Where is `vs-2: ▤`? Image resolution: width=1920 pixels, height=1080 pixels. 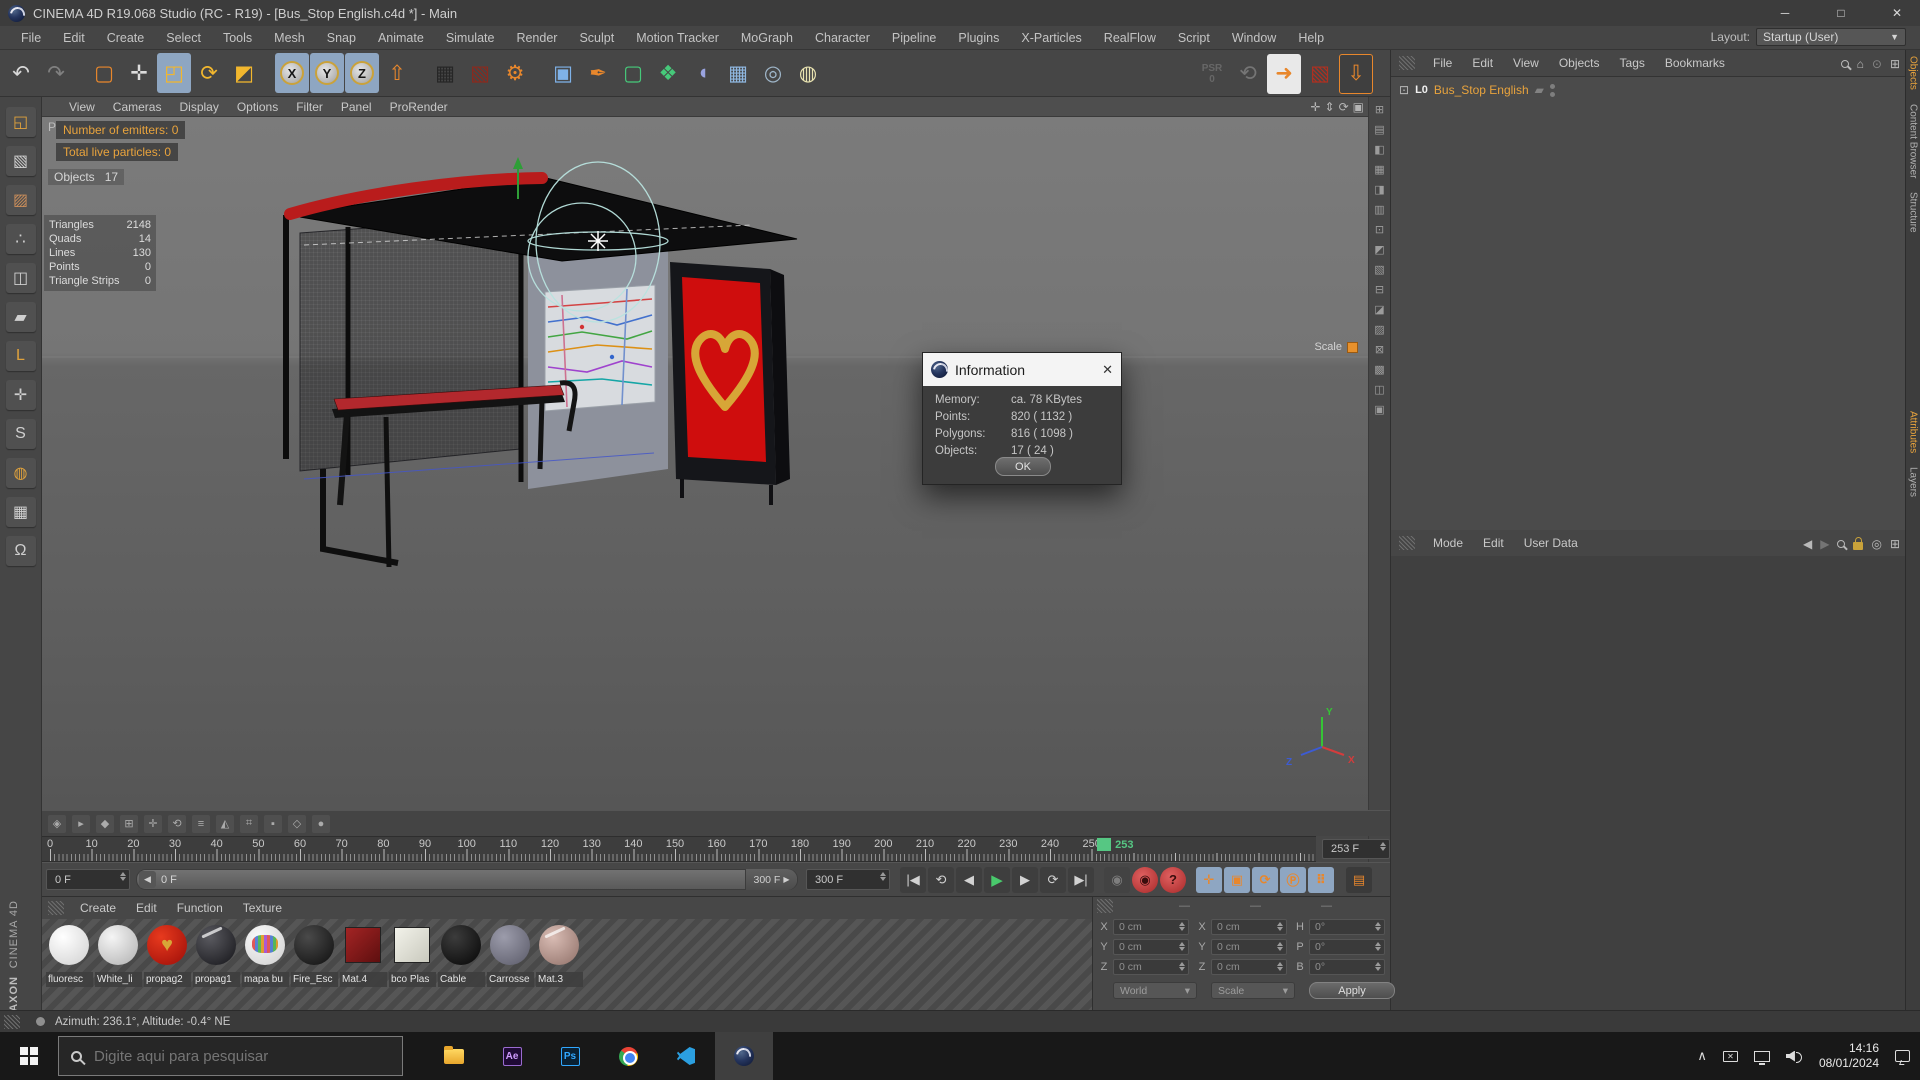 vs-2: ▤ is located at coordinates (1379, 129).